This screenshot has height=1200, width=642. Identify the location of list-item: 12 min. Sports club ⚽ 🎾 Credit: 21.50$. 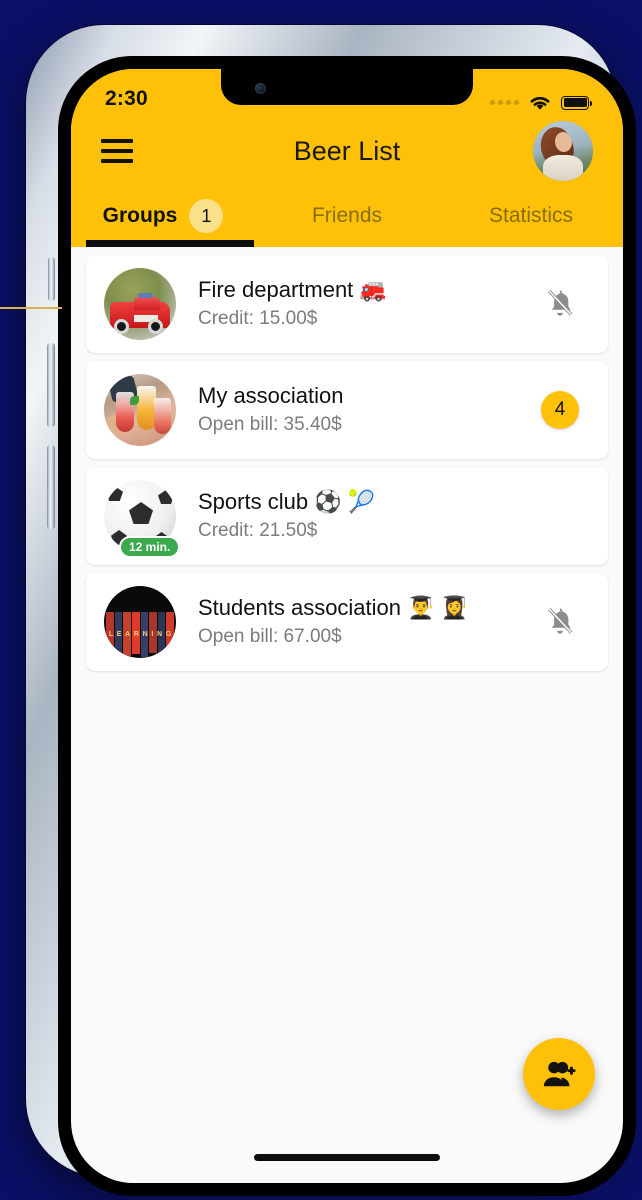
(347, 516).